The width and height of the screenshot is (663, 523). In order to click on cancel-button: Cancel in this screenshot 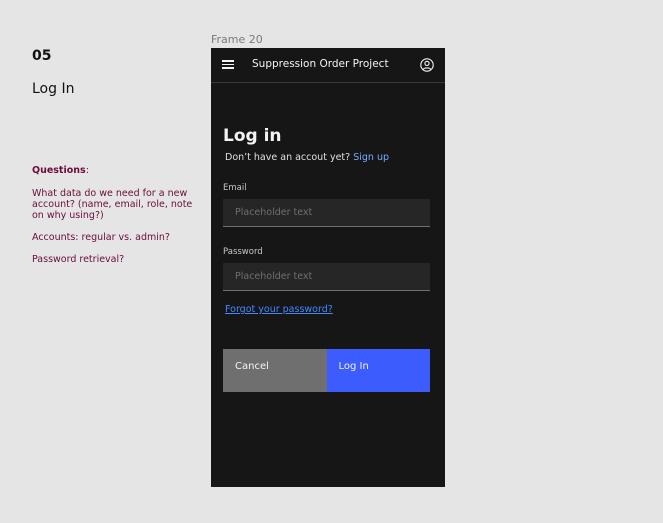, I will do `click(275, 370)`.